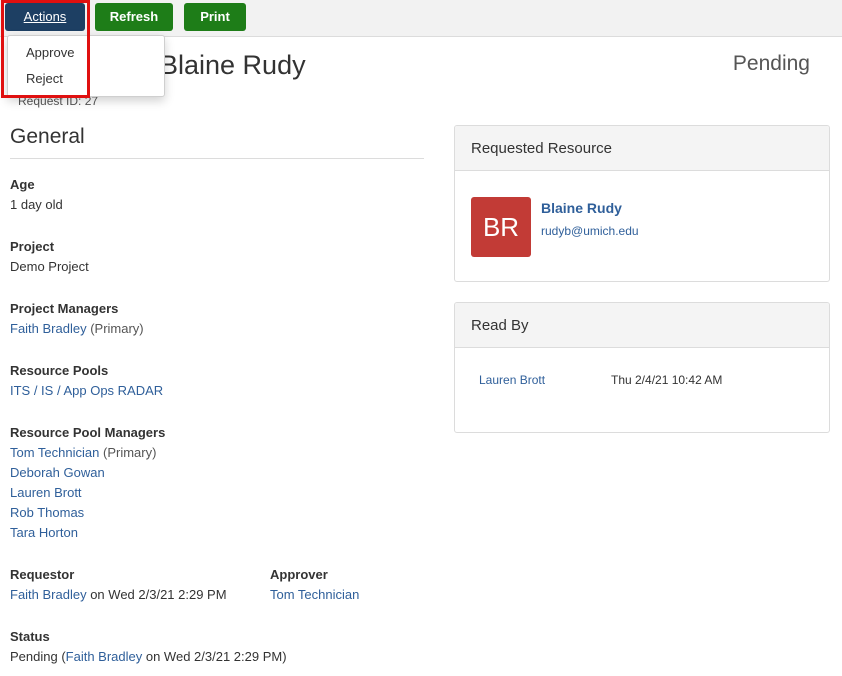  I want to click on field-value: 1 day old, so click(36, 204).